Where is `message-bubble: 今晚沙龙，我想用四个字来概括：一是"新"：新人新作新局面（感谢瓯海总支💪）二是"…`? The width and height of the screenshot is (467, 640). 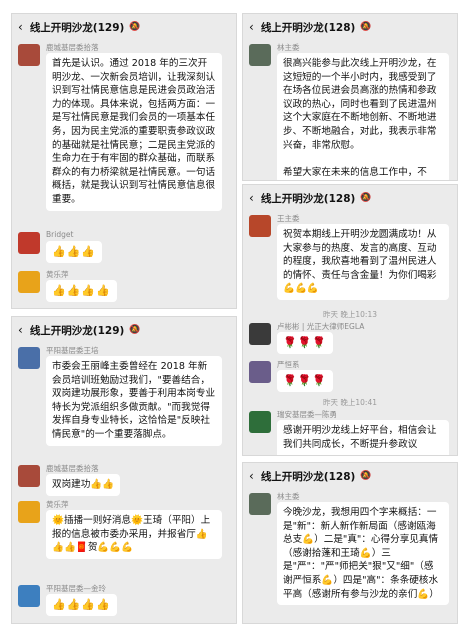 message-bubble: 今晚沙龙，我想用四个字来概括：一是"新"：新人新作新局面（感谢瓯海总支💪）二是"… is located at coordinates (363, 554).